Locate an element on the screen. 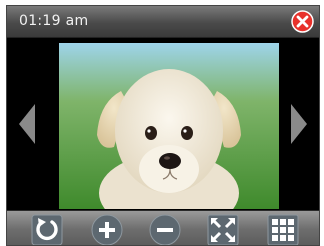 This screenshot has height=246, width=324. close-button is located at coordinates (302, 21).